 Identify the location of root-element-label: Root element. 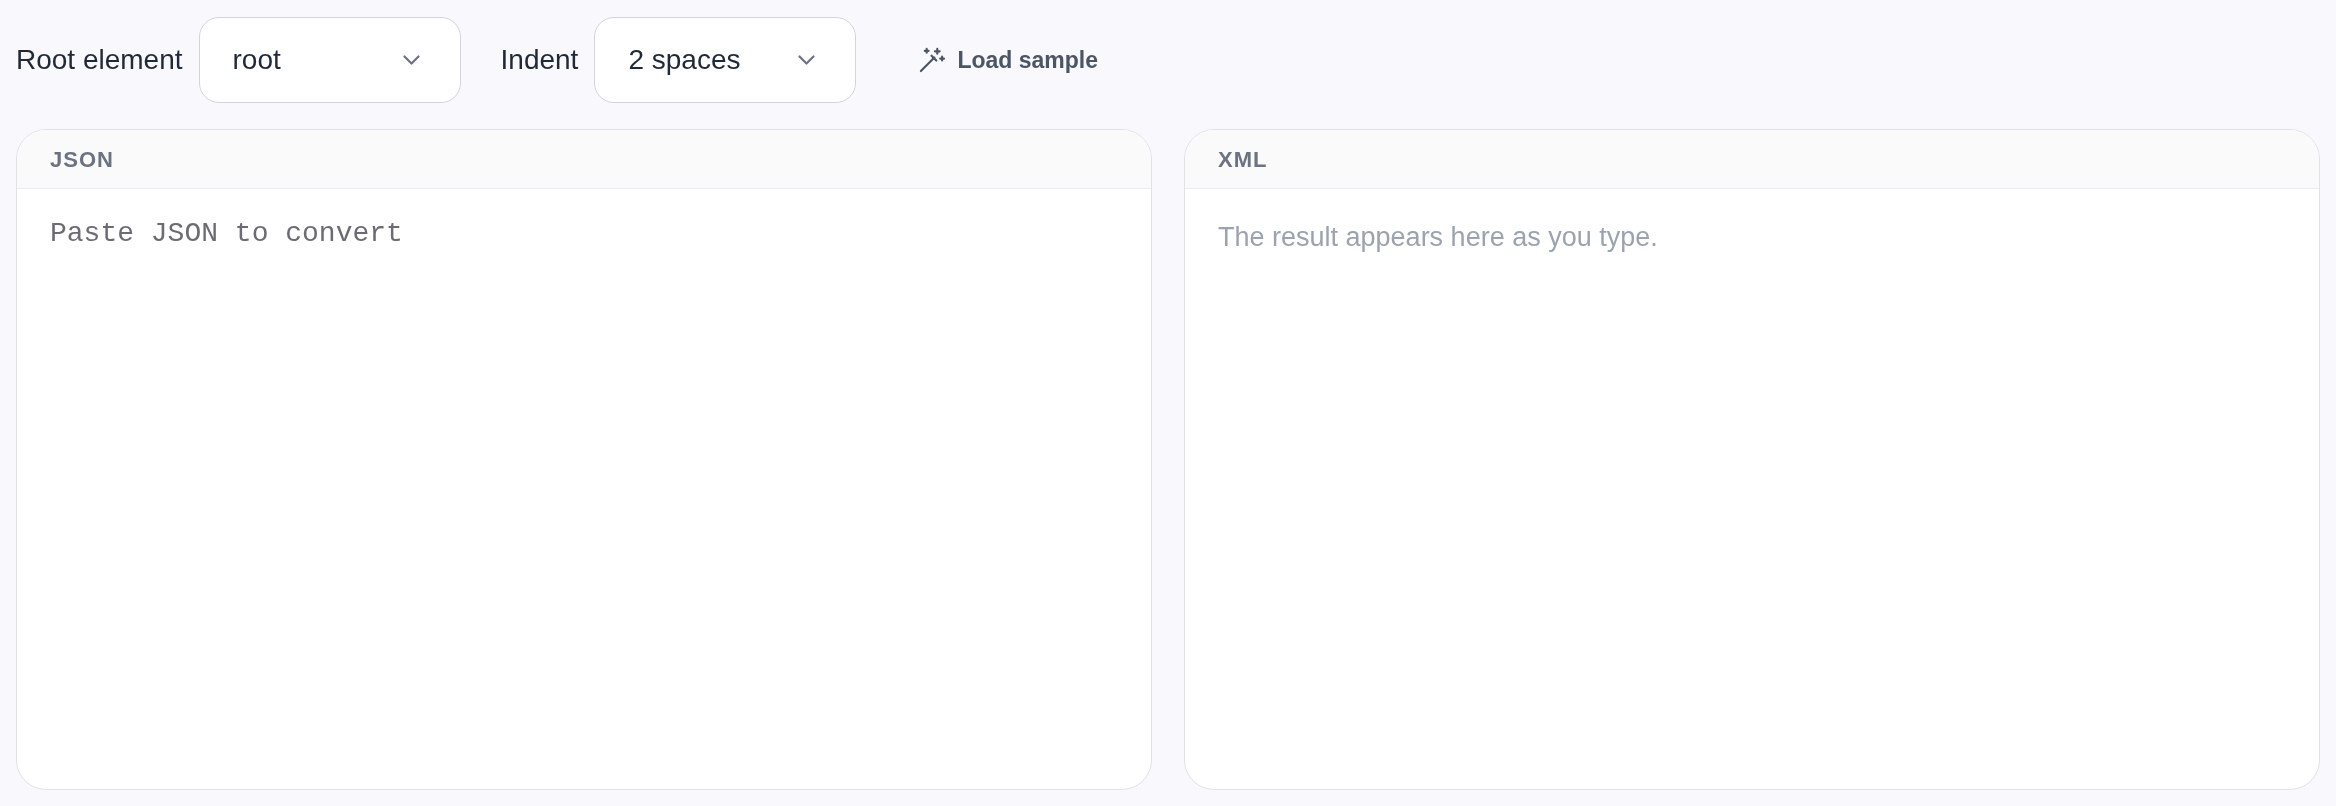
(99, 60).